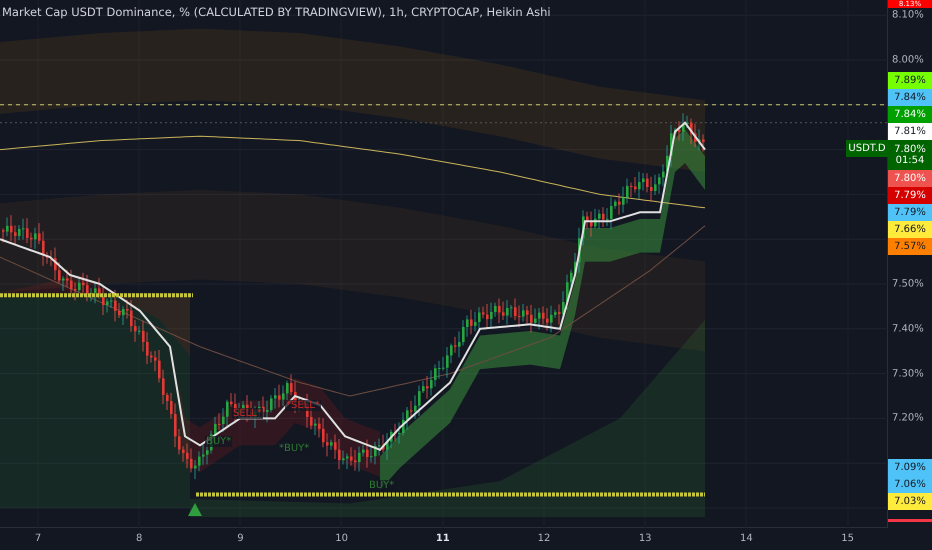 The image size is (932, 550). What do you see at coordinates (443, 538) in the screenshot?
I see `time-axis-label: 11` at bounding box center [443, 538].